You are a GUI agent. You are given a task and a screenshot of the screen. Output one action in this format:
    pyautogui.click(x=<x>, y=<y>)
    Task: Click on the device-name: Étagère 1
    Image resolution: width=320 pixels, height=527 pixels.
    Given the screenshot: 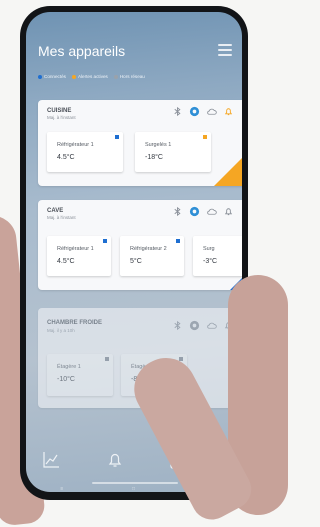 What is the action you would take?
    pyautogui.click(x=69, y=367)
    